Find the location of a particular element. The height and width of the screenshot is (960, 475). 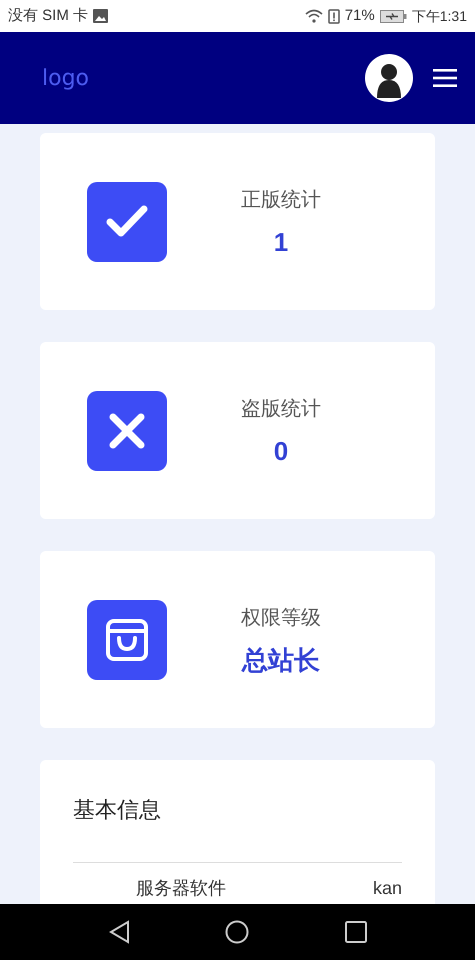

logo-text: logo is located at coordinates (65, 78).